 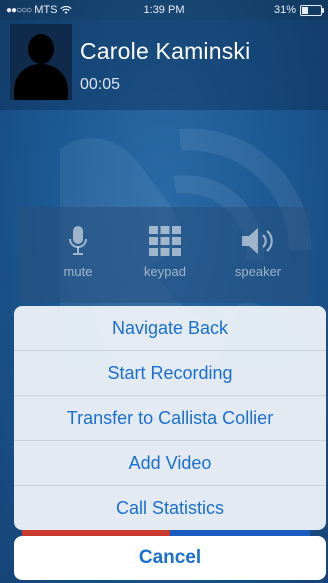 What do you see at coordinates (257, 241) in the screenshot?
I see `speaker-icon` at bounding box center [257, 241].